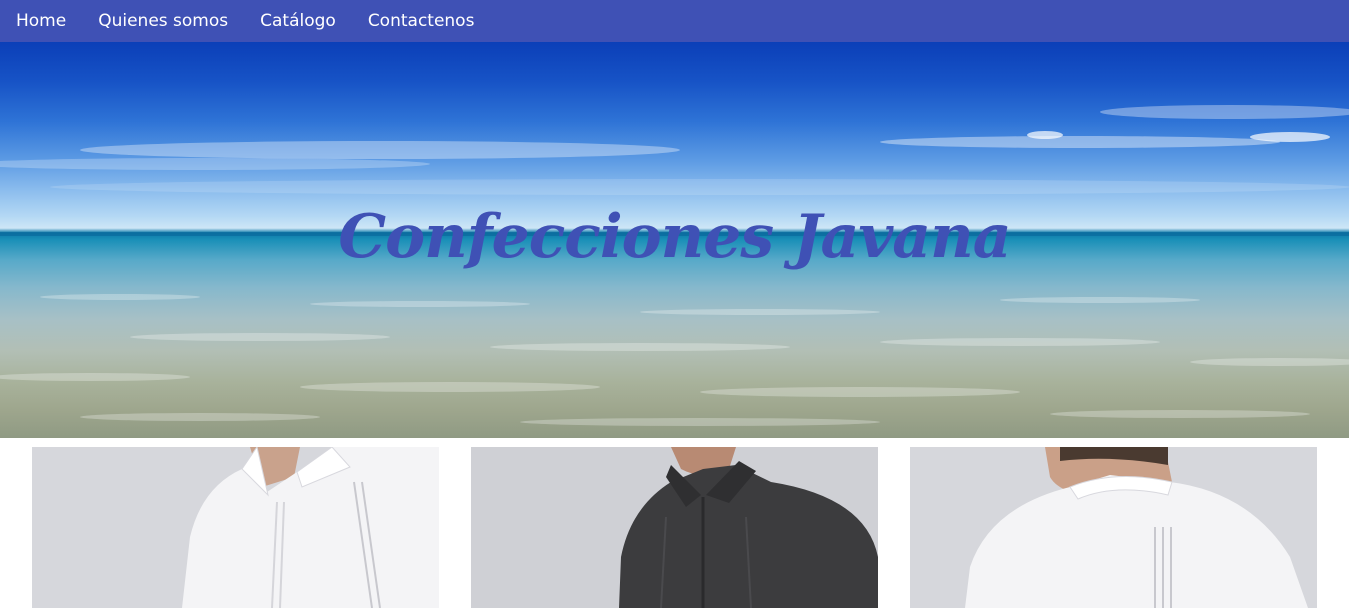 The image size is (1349, 608). Describe the element at coordinates (298, 21) in the screenshot. I see `nav-link-catalogo: Catálogo` at that location.